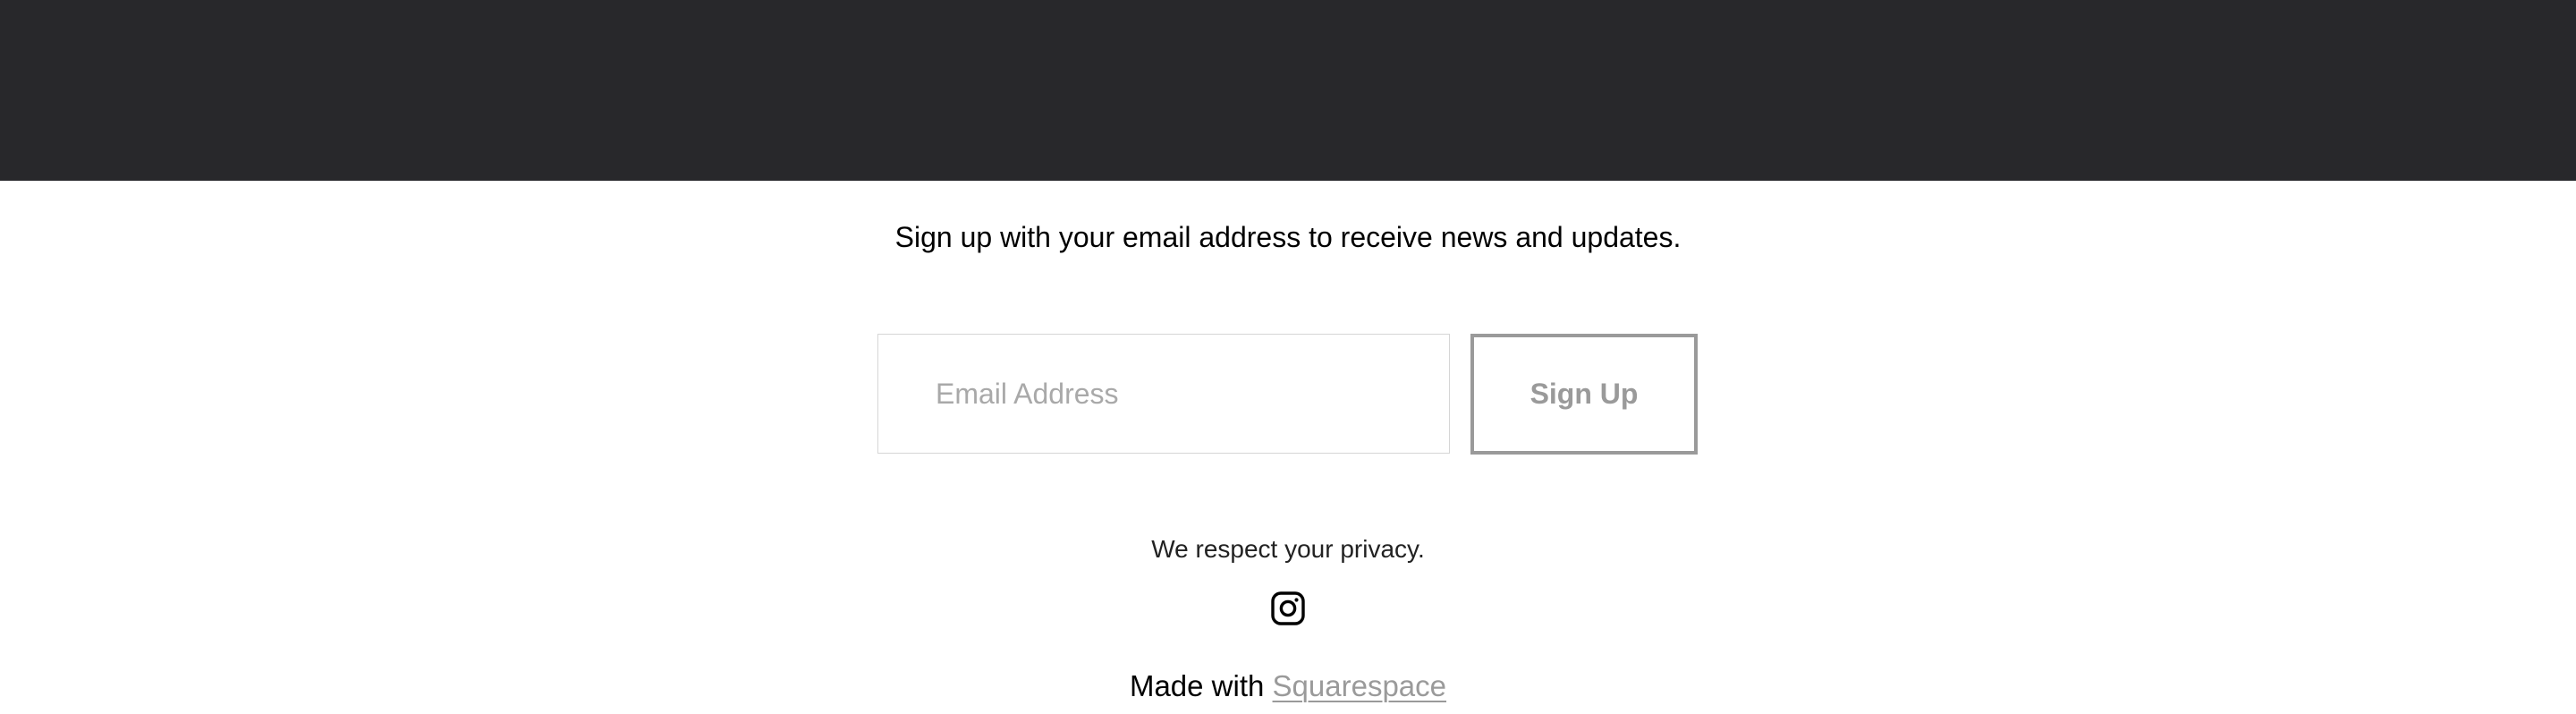 This screenshot has width=2576, height=714. I want to click on made-with-footer: Made with Squarespace, so click(1288, 686).